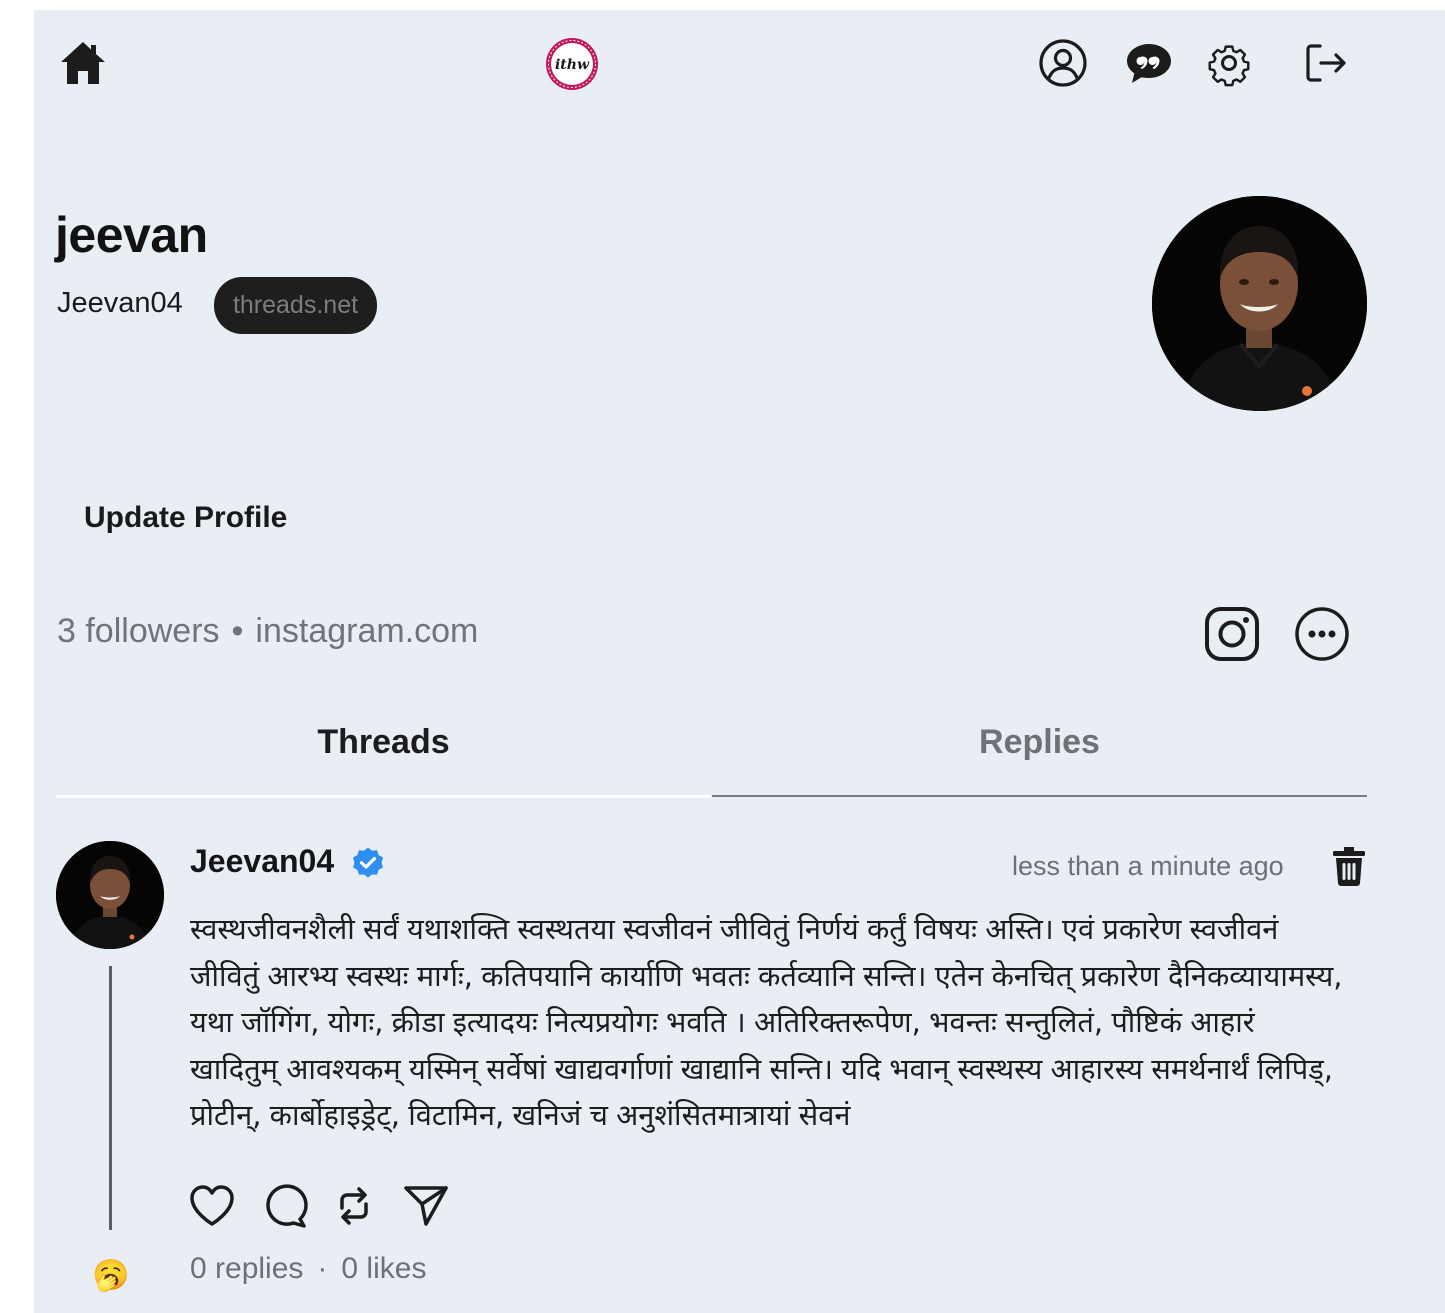  Describe the element at coordinates (368, 863) in the screenshot. I see `verified-badge-icon` at that location.